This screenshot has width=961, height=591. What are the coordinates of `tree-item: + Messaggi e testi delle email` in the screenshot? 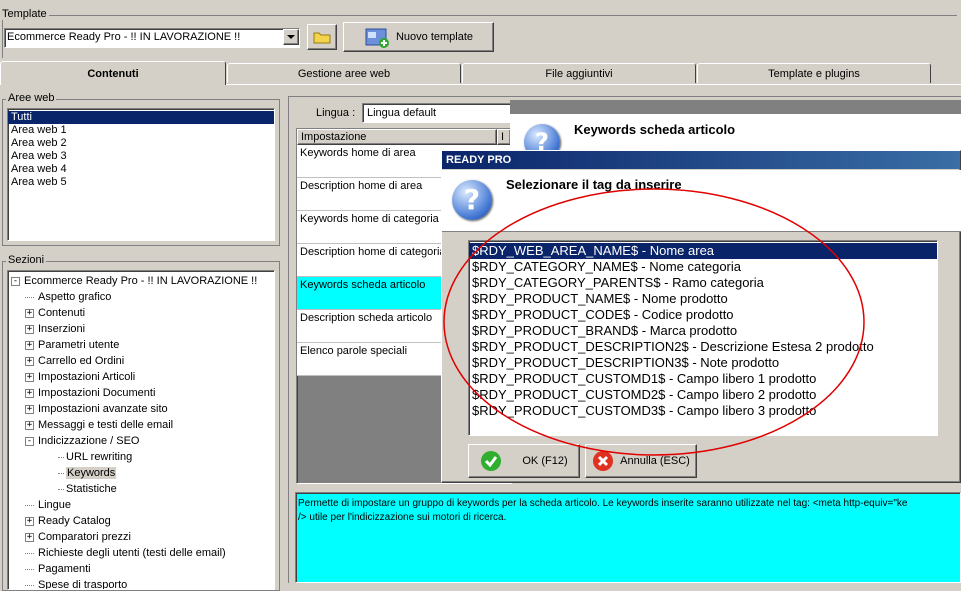 It's located at (99, 425).